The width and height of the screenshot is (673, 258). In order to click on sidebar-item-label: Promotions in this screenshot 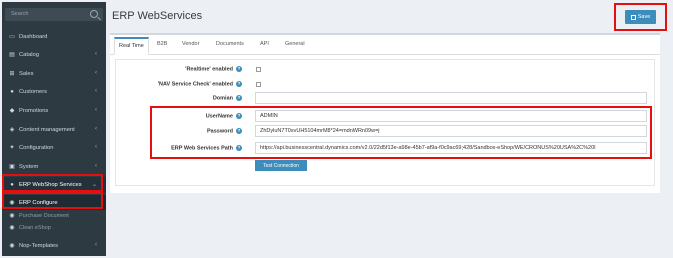, I will do `click(34, 110)`.